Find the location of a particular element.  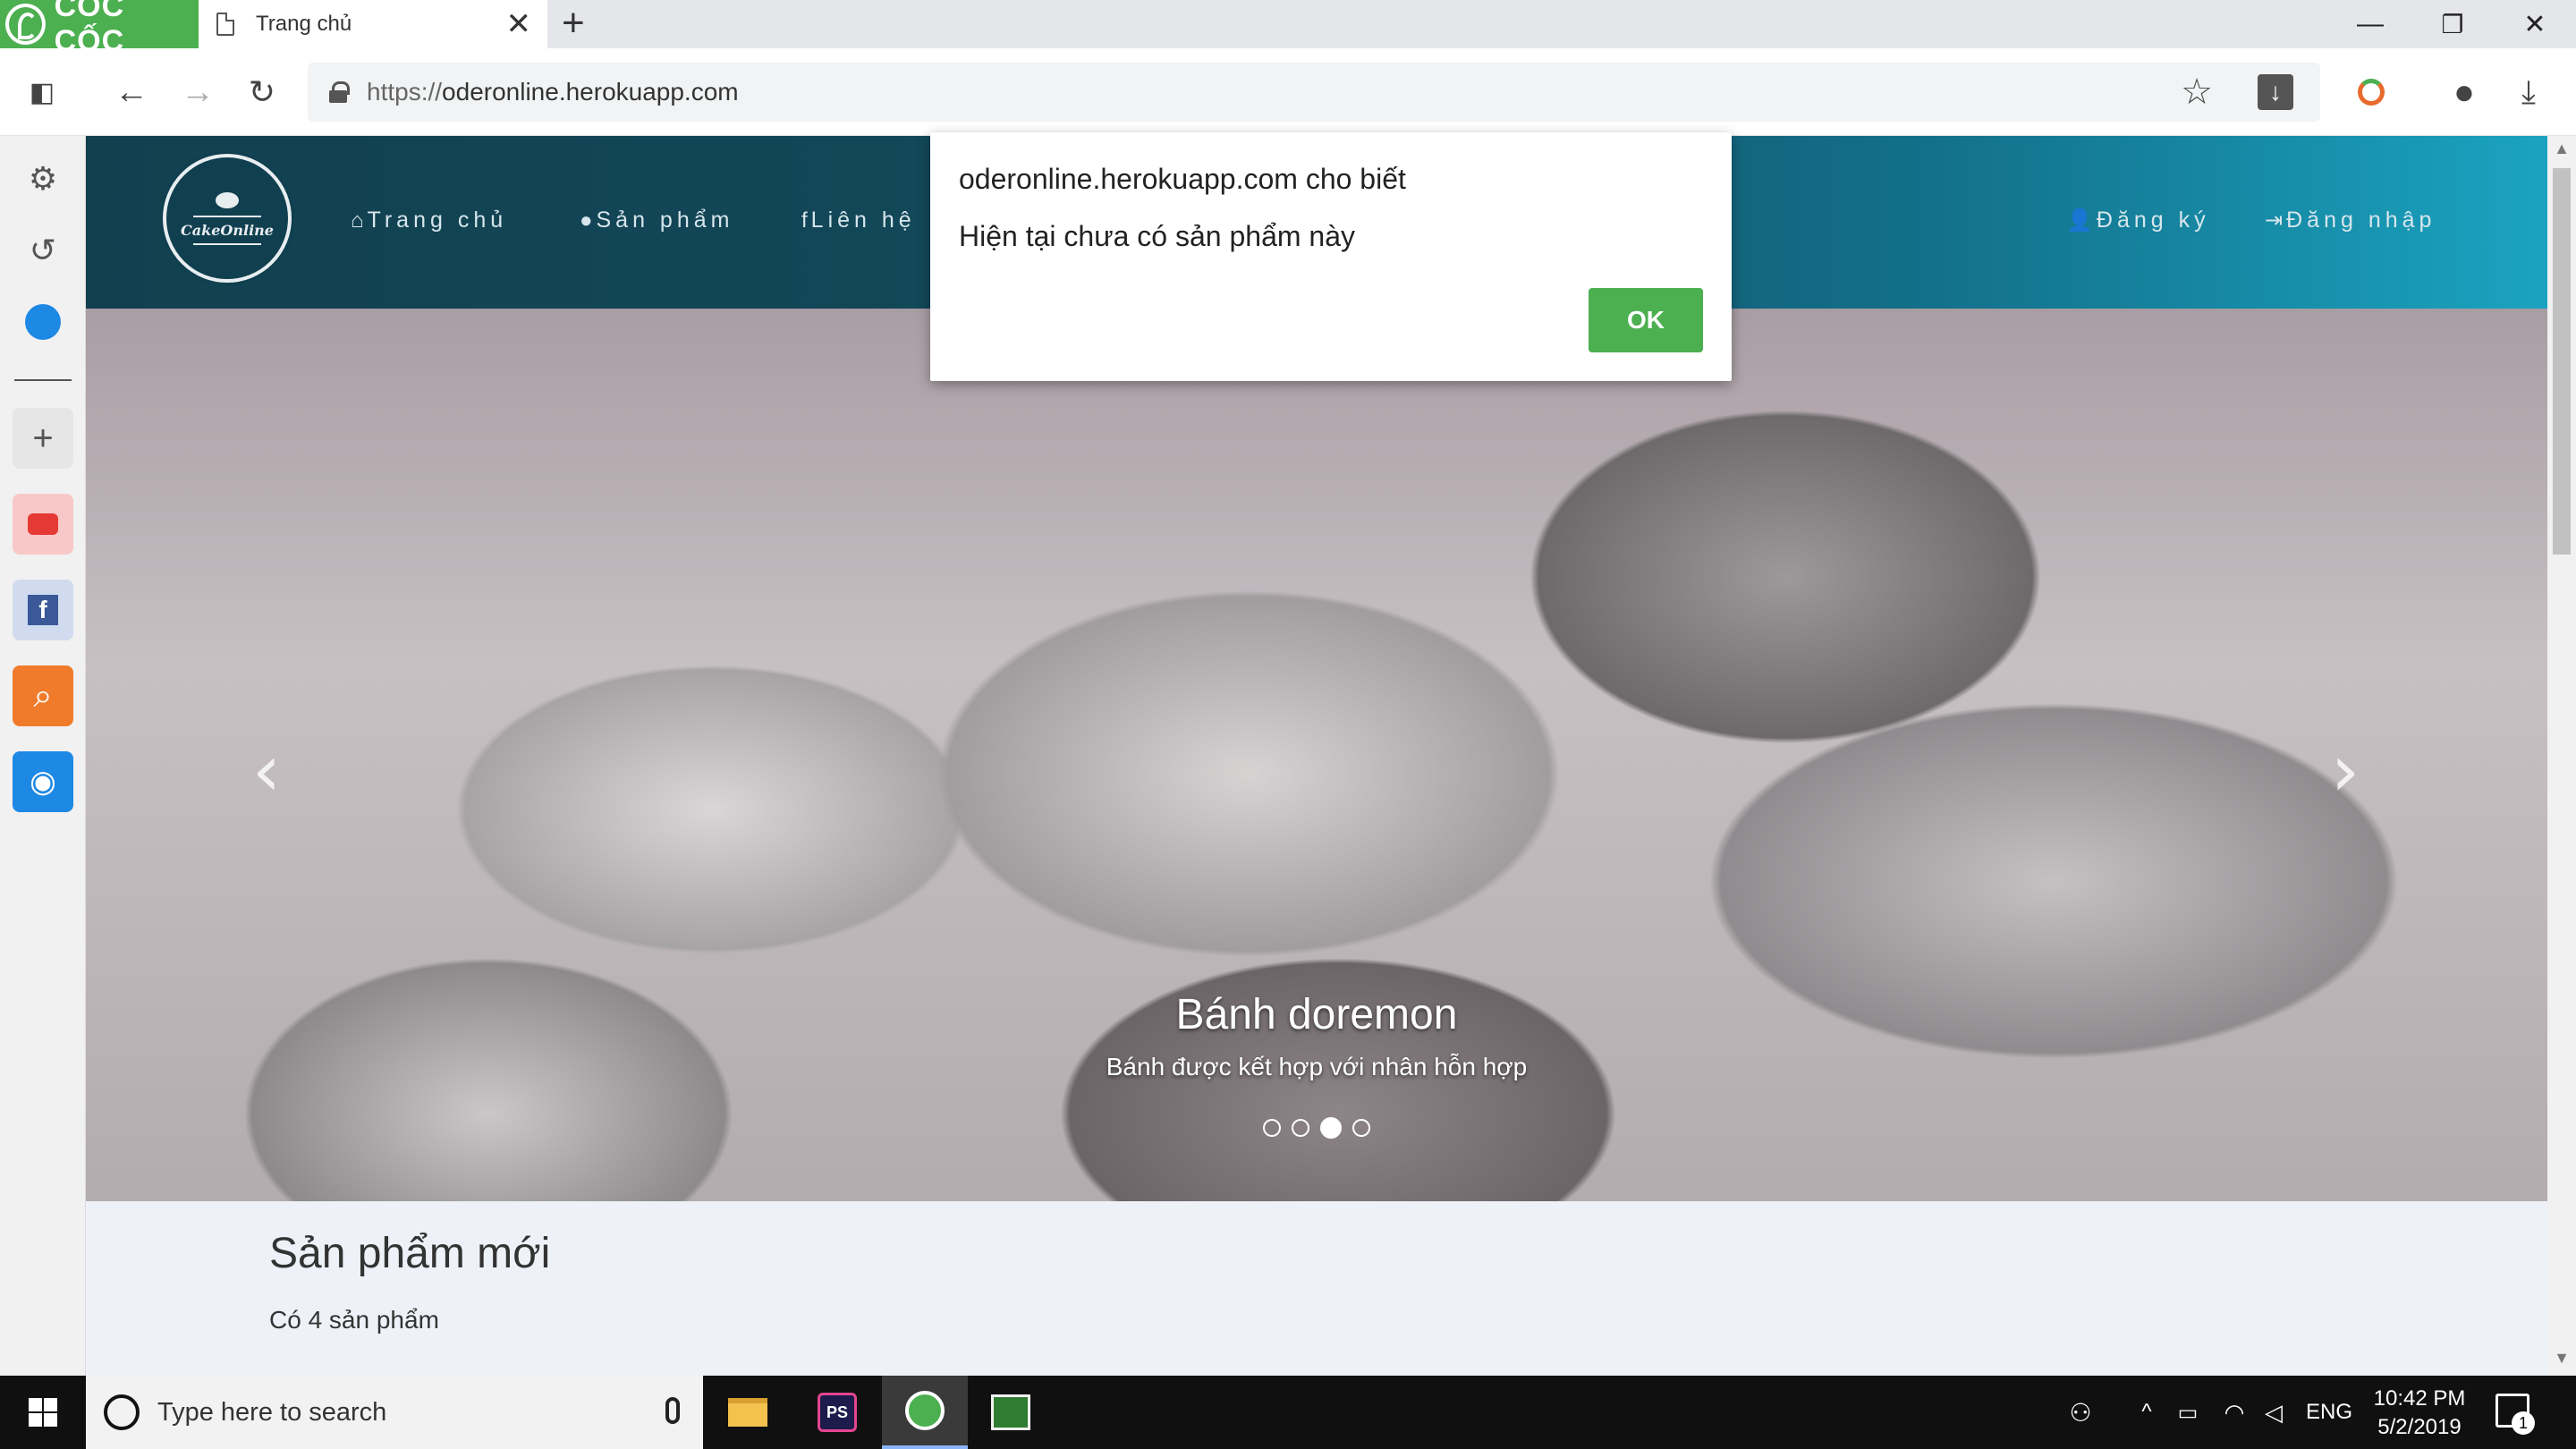

nav-login-label: Đăng nhập is located at coordinates (2361, 220).